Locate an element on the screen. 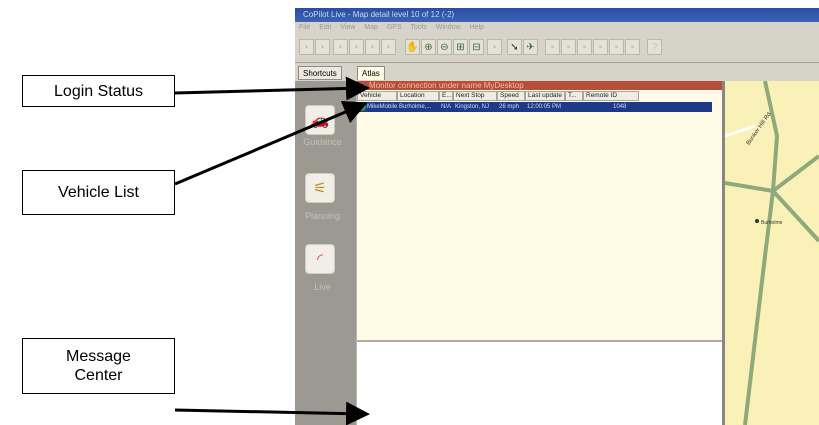 This screenshot has width=819, height=425. login-status-arrow is located at coordinates (272, 88).